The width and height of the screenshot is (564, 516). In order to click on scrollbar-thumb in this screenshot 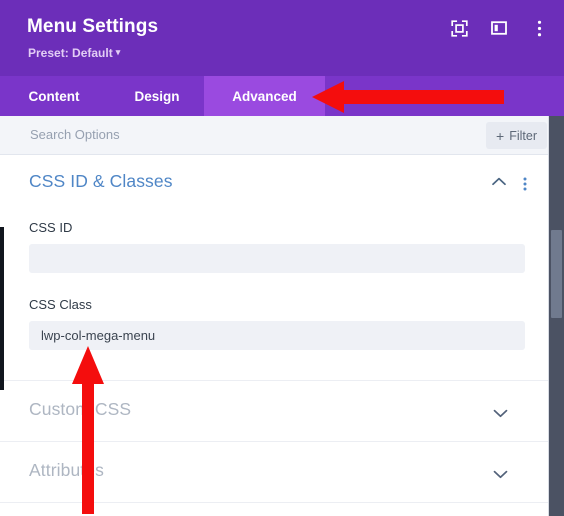, I will do `click(556, 274)`.